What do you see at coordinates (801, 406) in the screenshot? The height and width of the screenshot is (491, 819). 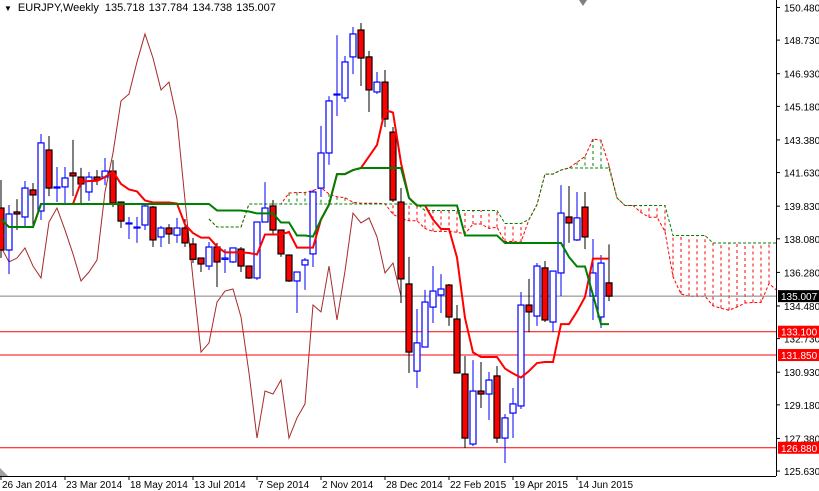 I see `price-tick-label: 129.180` at bounding box center [801, 406].